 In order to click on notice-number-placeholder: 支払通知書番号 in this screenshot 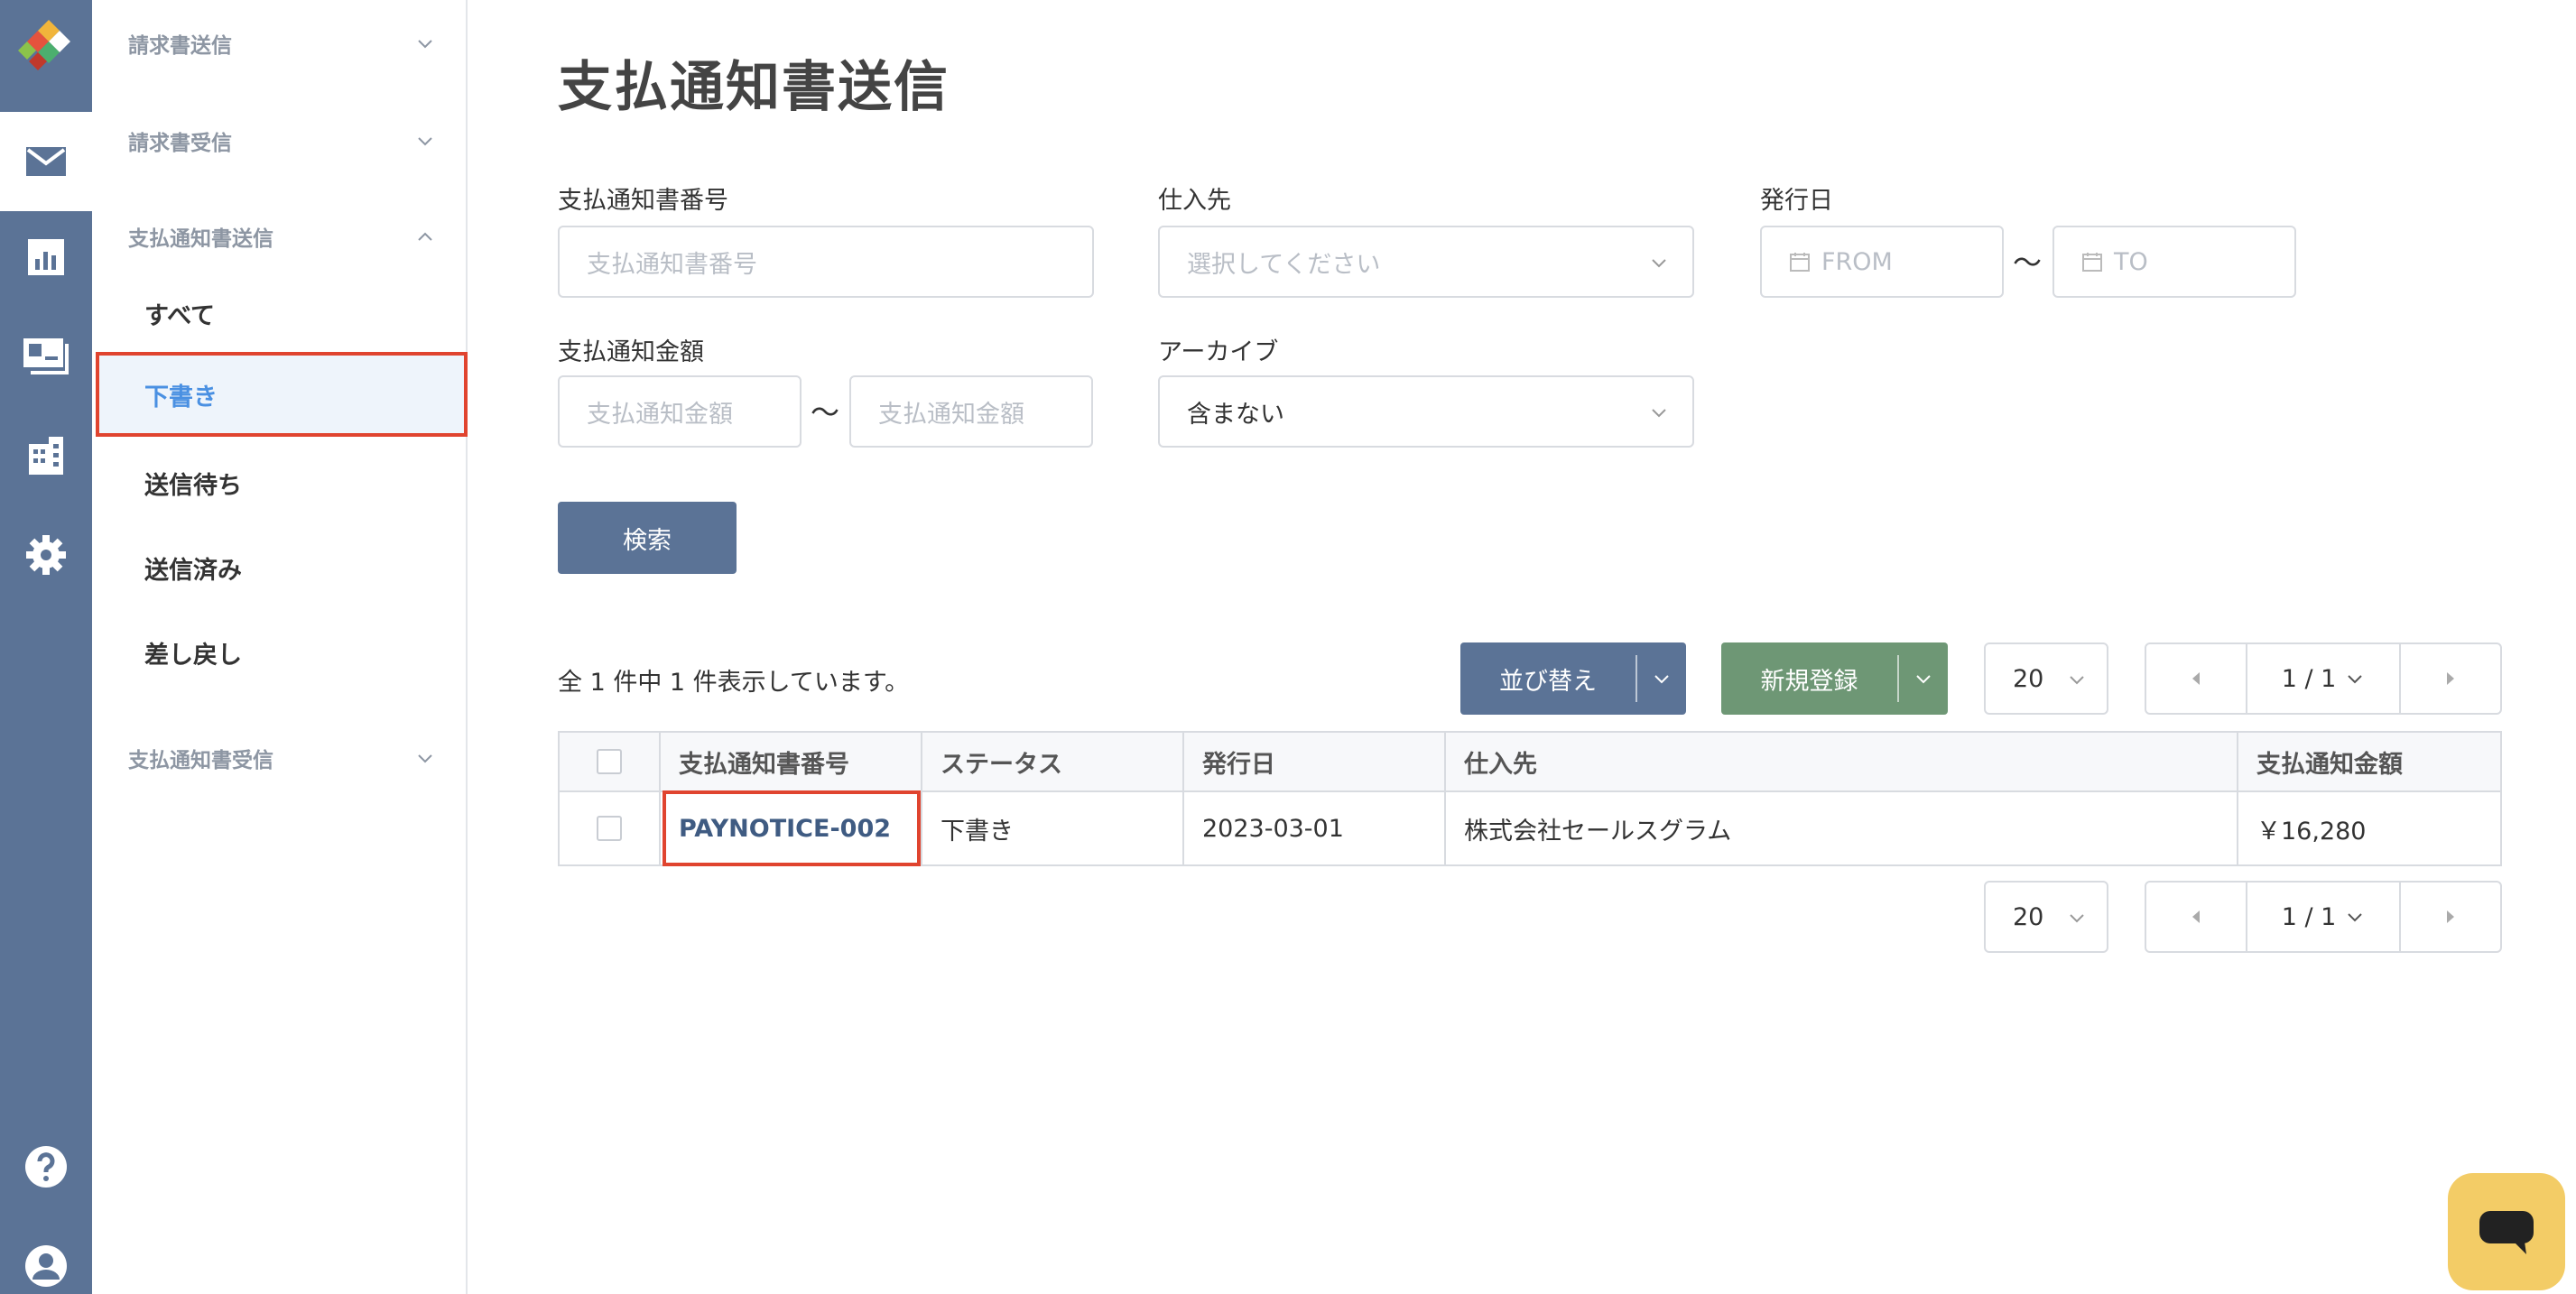, I will do `click(672, 264)`.